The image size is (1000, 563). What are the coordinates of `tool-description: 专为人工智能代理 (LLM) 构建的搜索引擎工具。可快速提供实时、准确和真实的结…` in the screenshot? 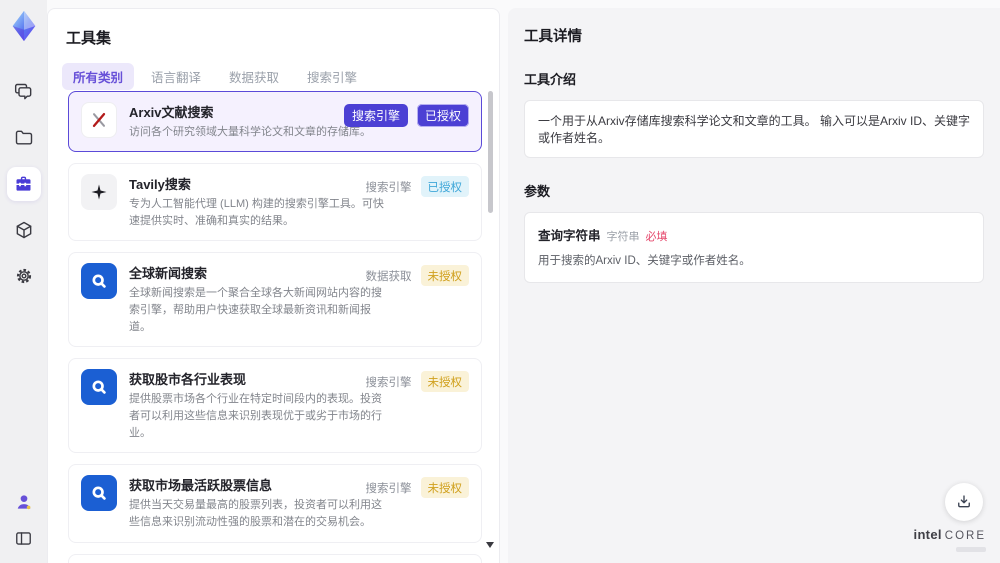 It's located at (256, 213).